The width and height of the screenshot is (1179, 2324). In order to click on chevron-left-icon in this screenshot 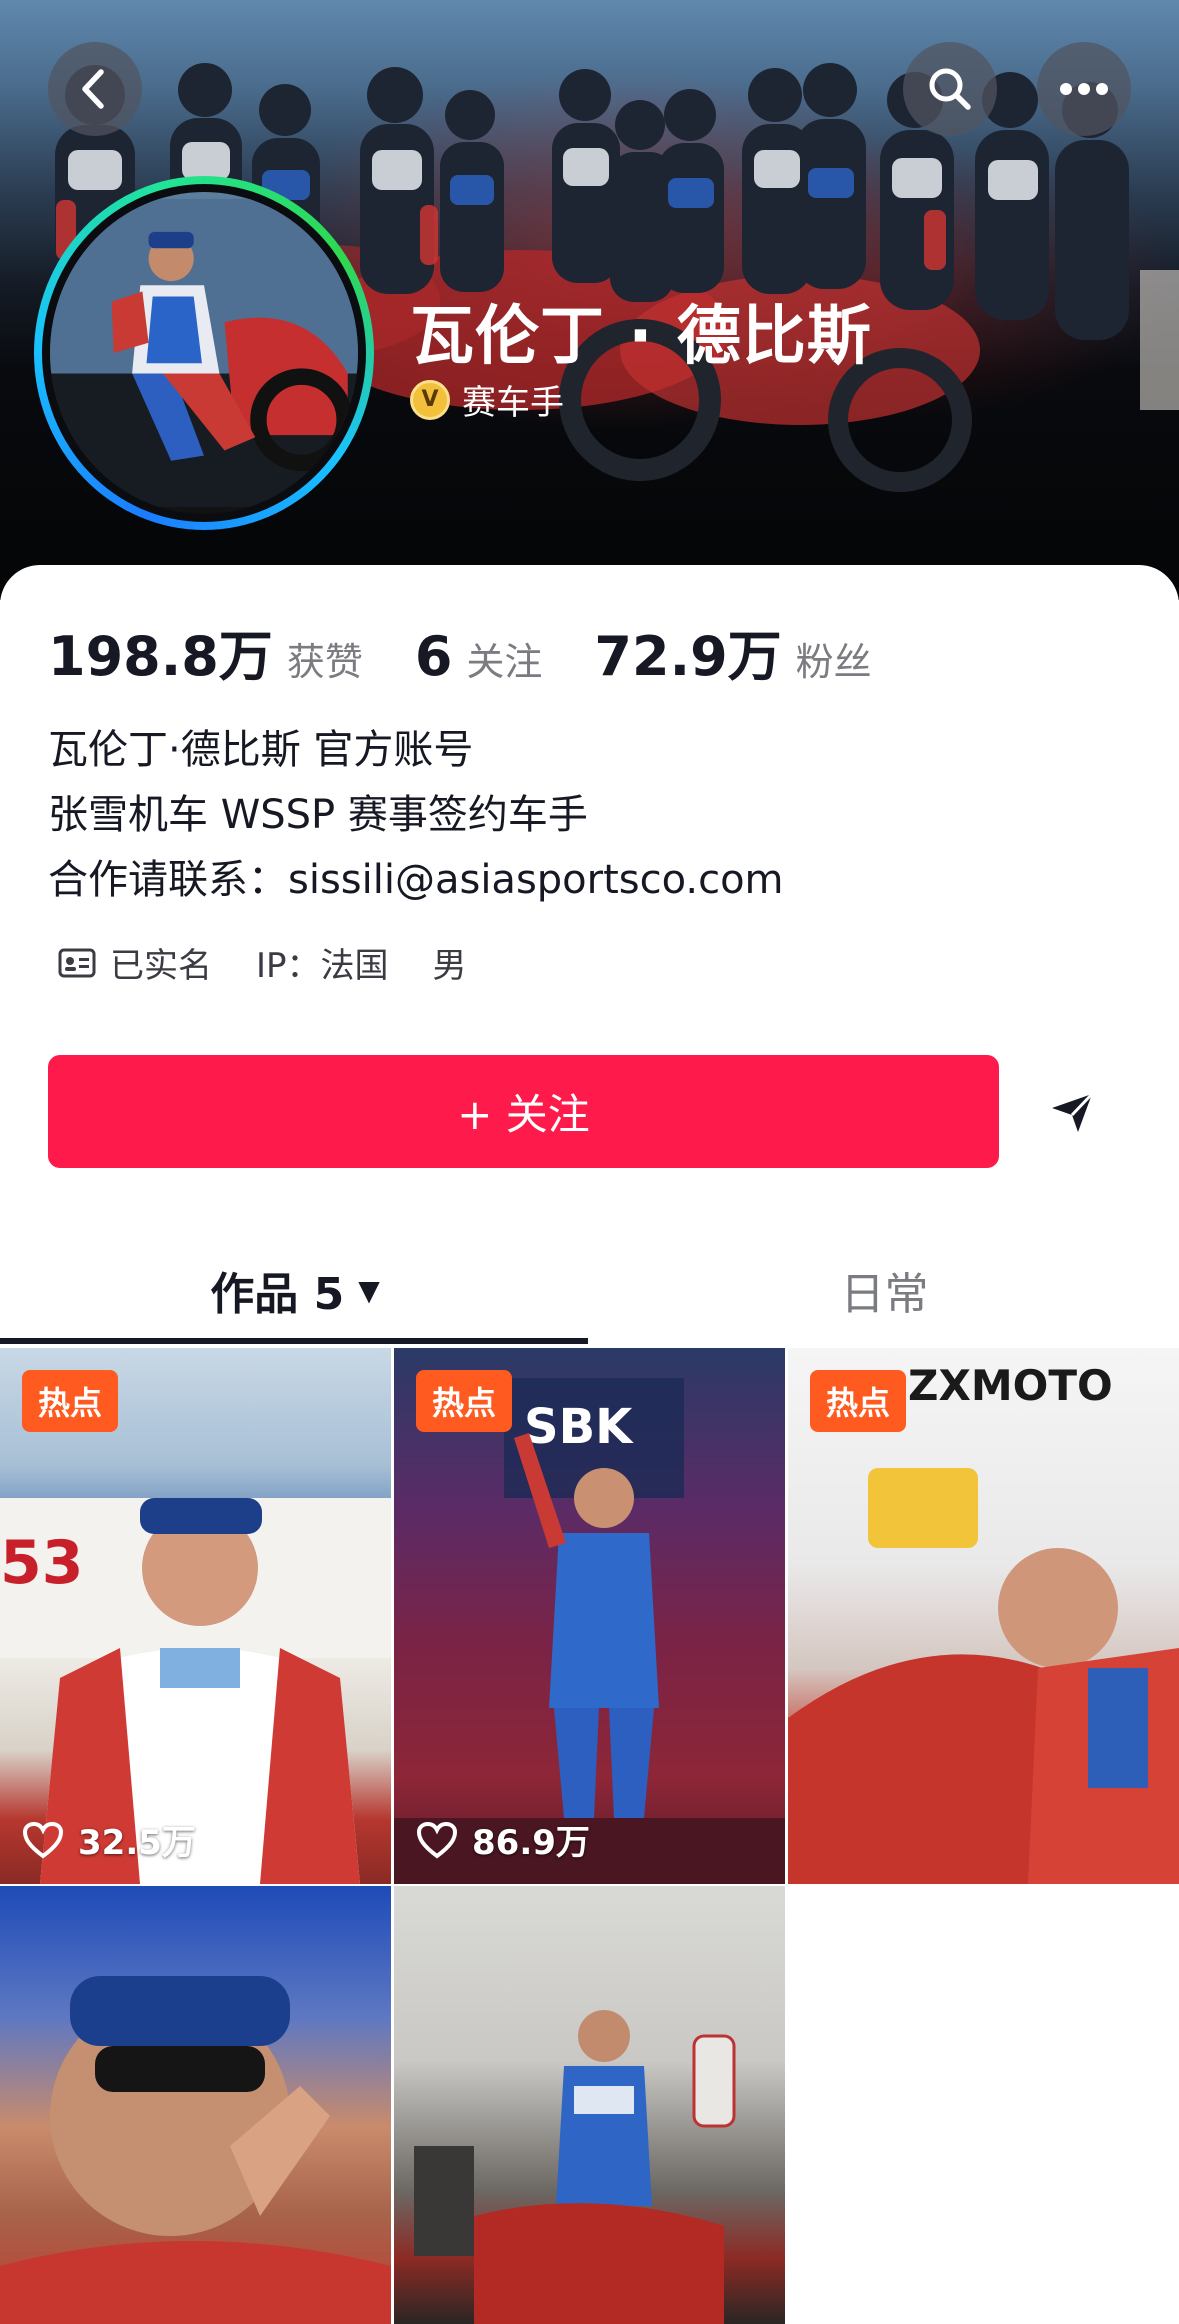, I will do `click(93, 89)`.